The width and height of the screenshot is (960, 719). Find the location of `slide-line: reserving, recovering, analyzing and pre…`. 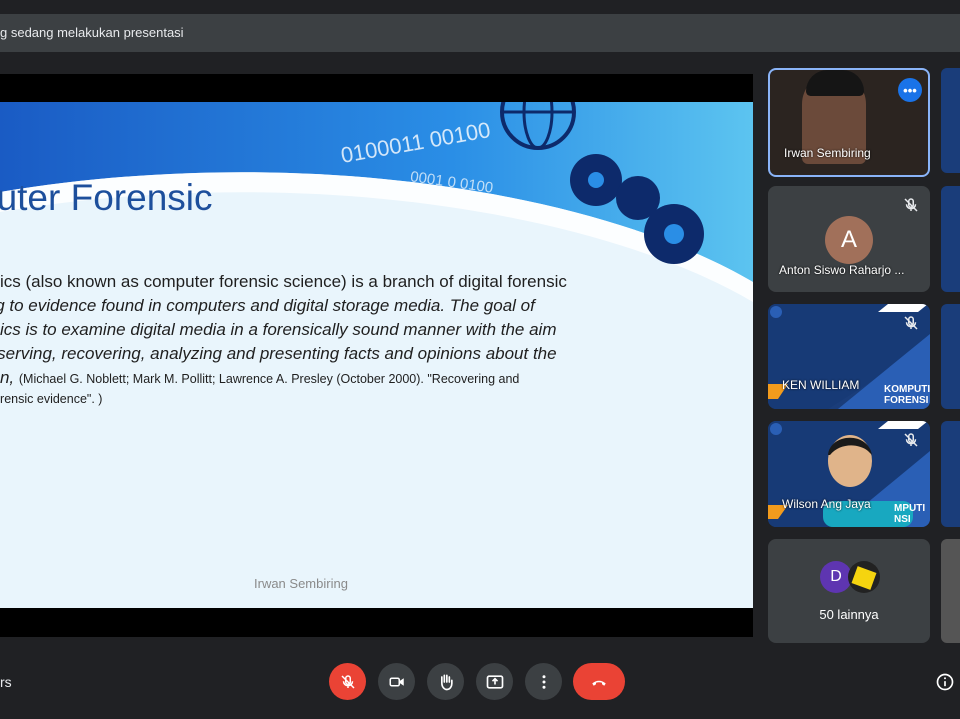

slide-line: reserving, recovering, analyzing and pre… is located at coordinates (278, 353).